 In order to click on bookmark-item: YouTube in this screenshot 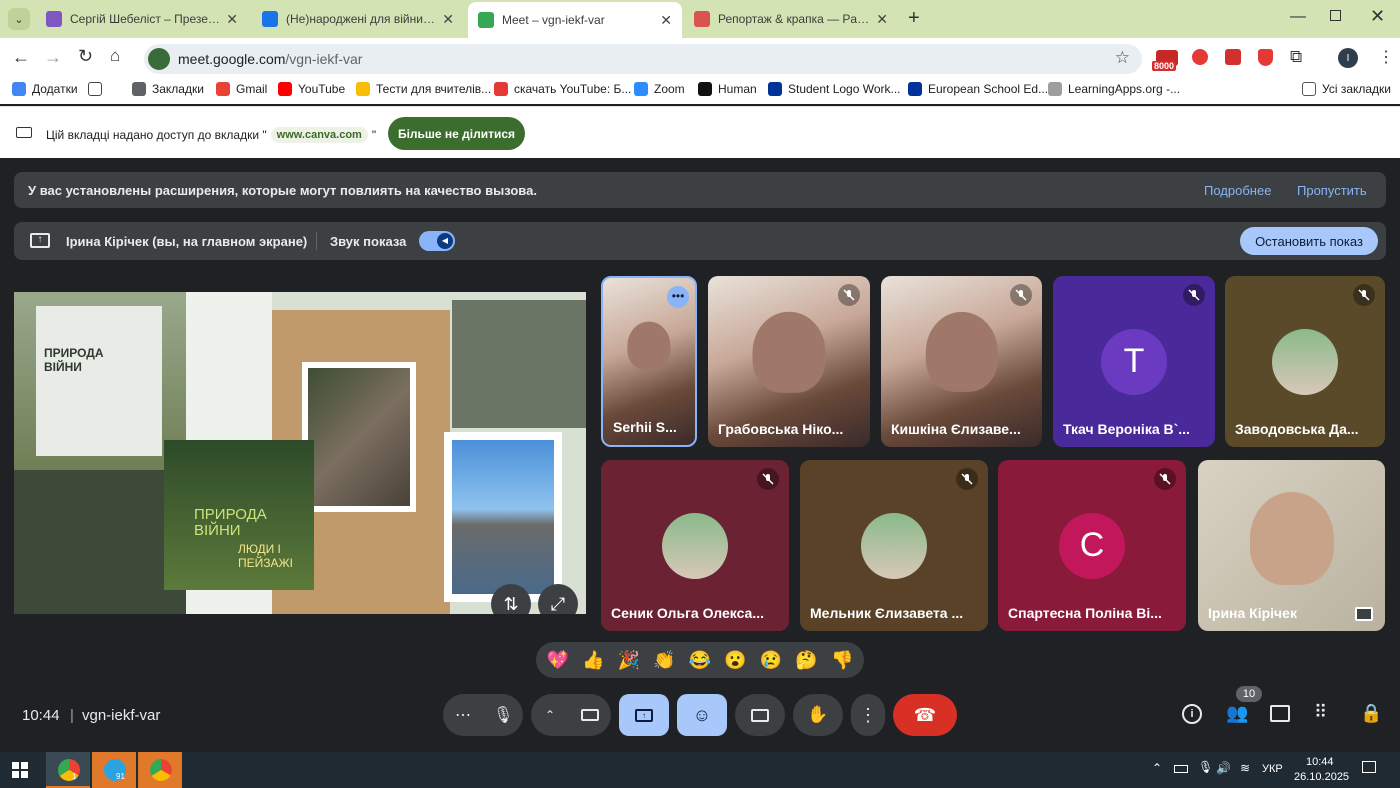, I will do `click(311, 89)`.